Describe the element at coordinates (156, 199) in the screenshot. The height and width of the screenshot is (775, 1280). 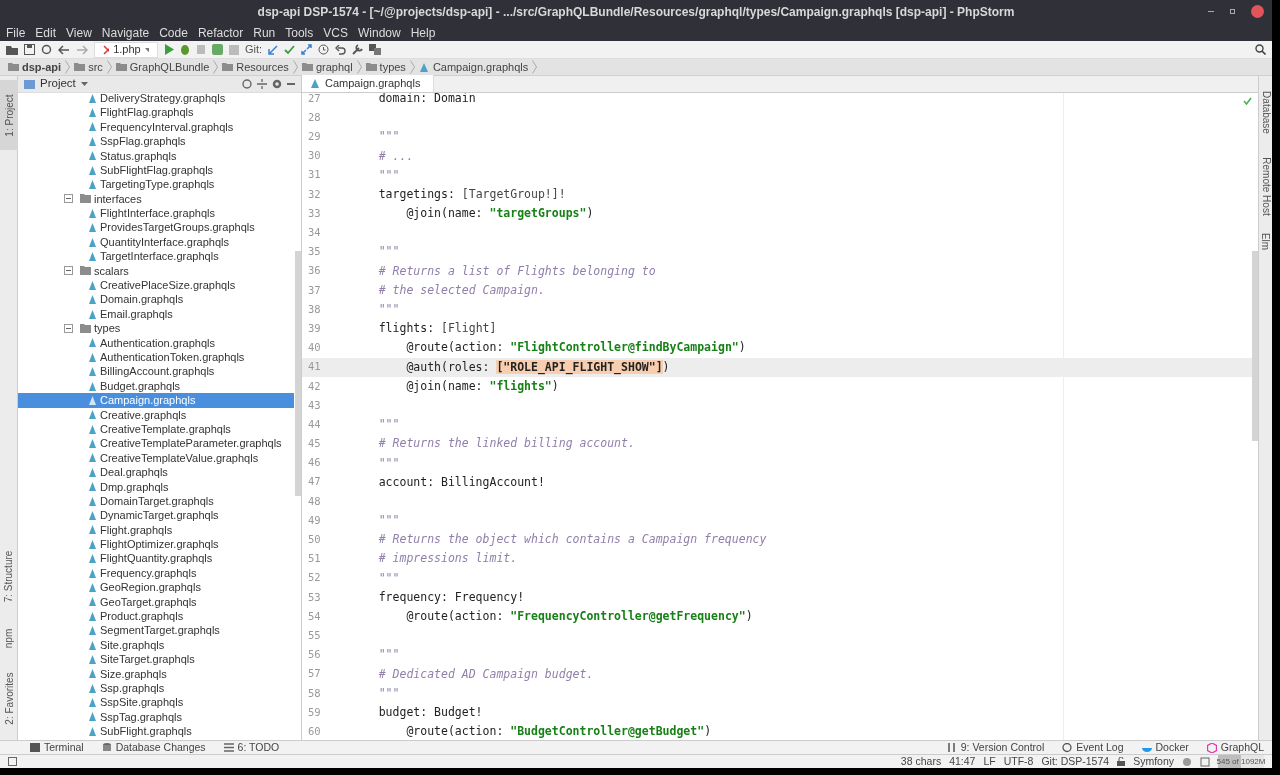
I see `tree-item: interfaces` at that location.